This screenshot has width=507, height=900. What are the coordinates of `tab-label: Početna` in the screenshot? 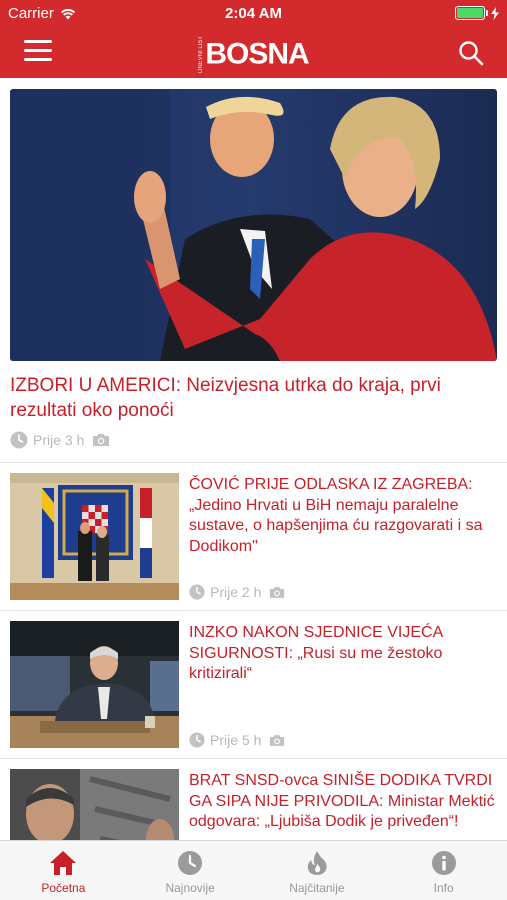 It's located at (63, 888).